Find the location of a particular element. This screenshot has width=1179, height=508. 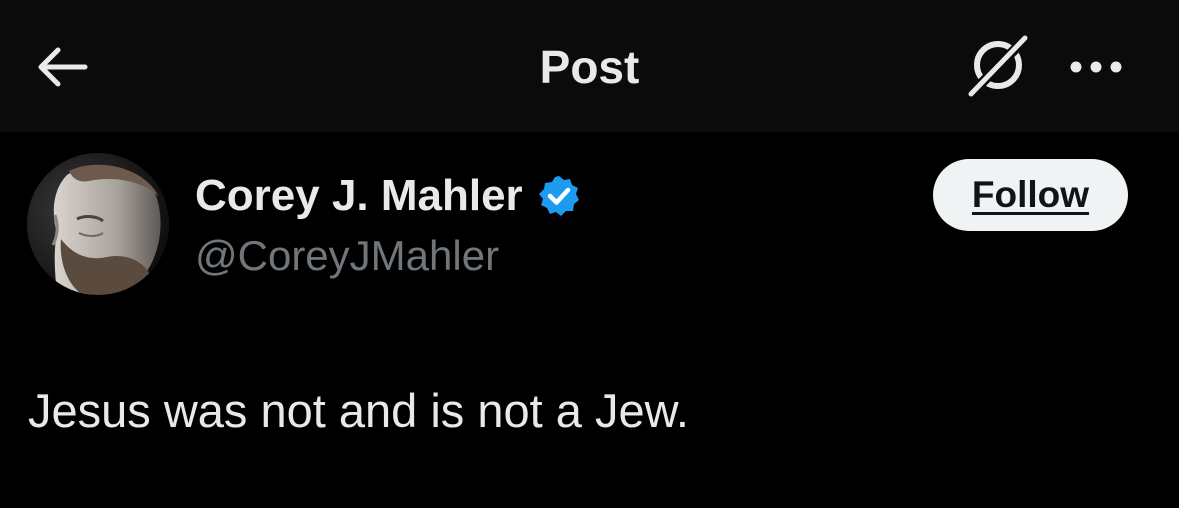

follow-button: Follow is located at coordinates (1030, 195).